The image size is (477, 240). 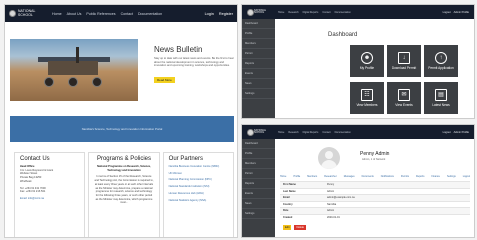 What do you see at coordinates (404, 104) in the screenshot?
I see `tile-label: View Events` at bounding box center [404, 104].